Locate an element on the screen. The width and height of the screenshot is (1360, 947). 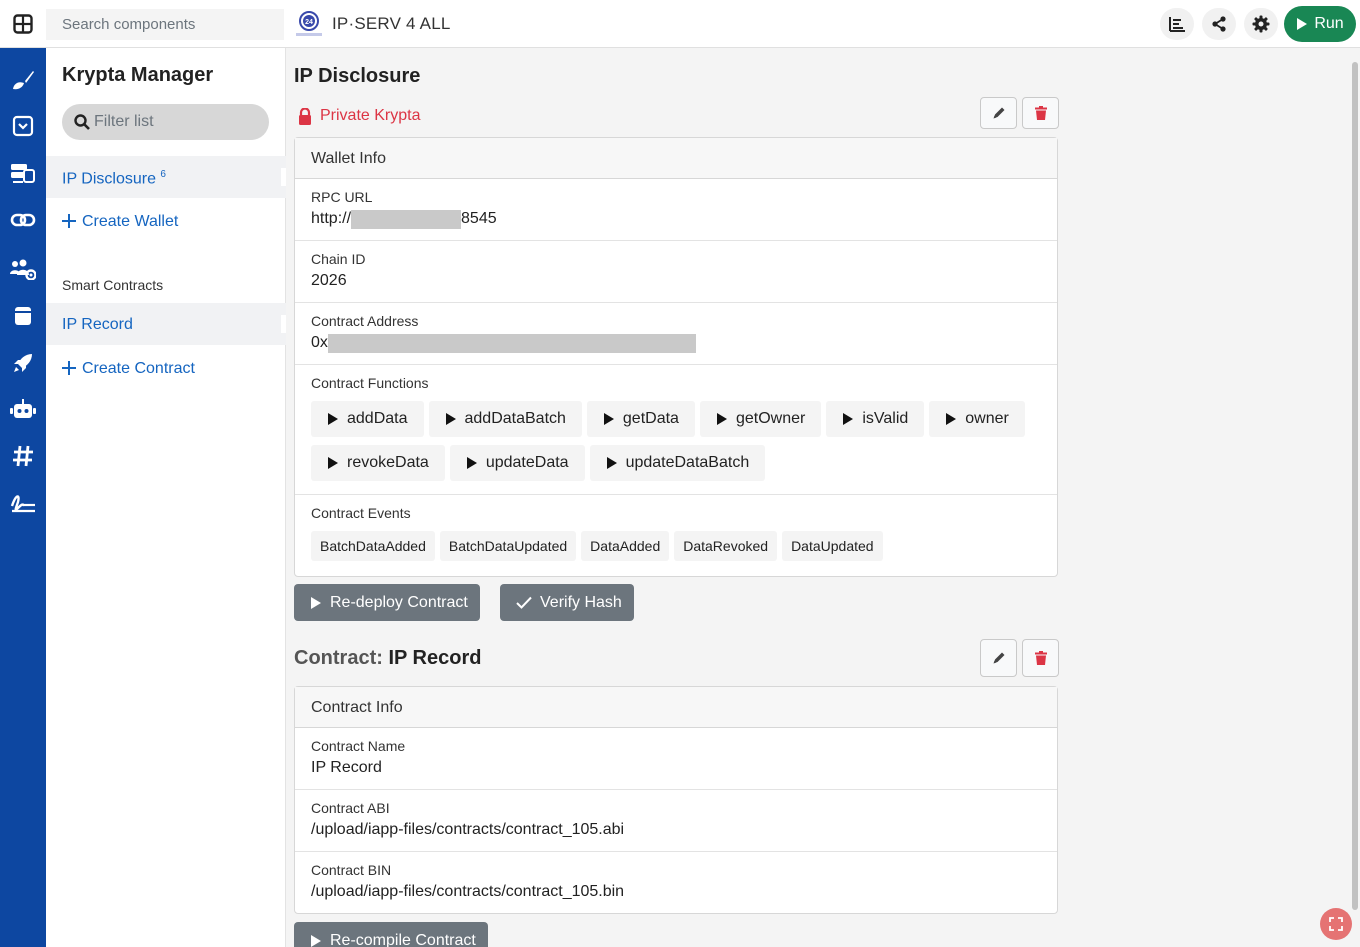
rpc-label: RPC URL is located at coordinates (342, 197).